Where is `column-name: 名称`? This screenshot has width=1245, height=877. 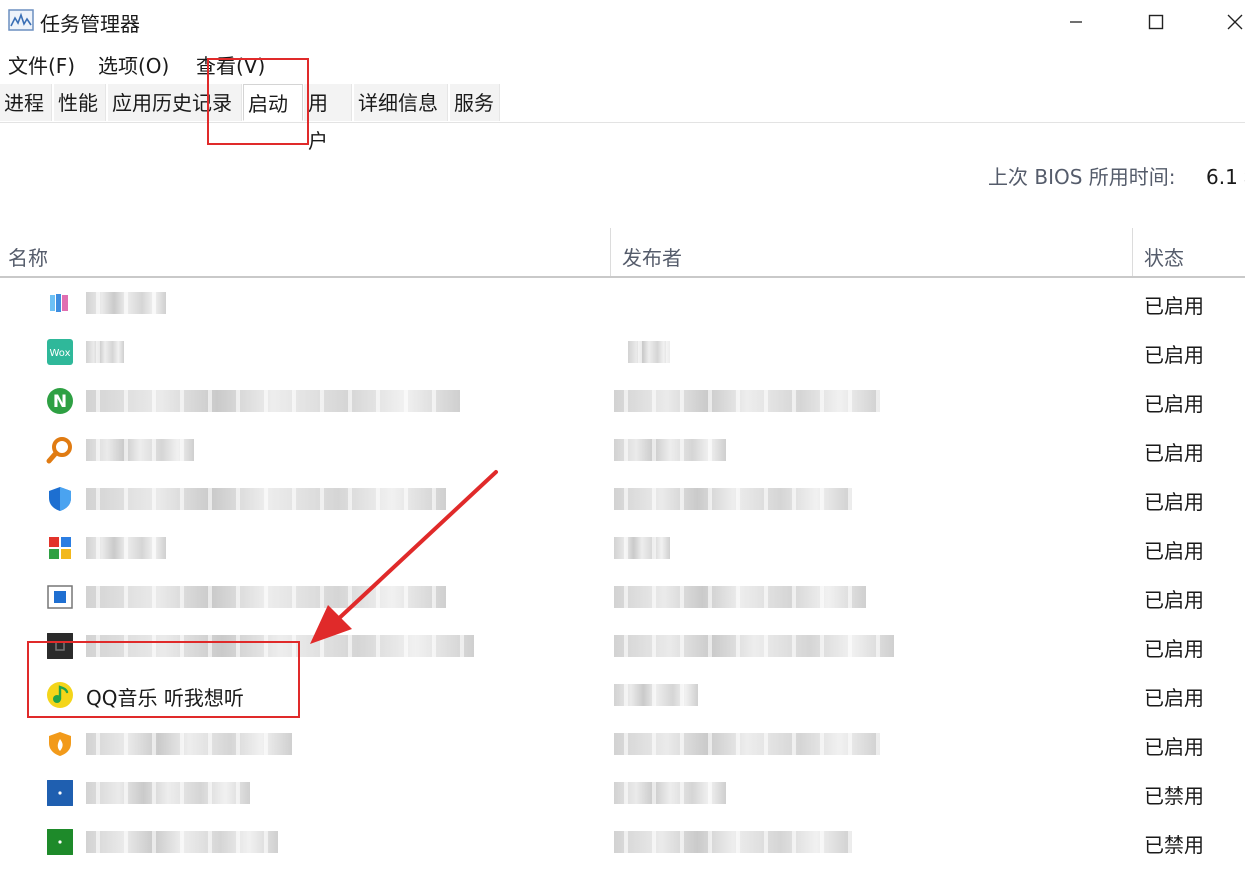 column-name: 名称 is located at coordinates (28, 256).